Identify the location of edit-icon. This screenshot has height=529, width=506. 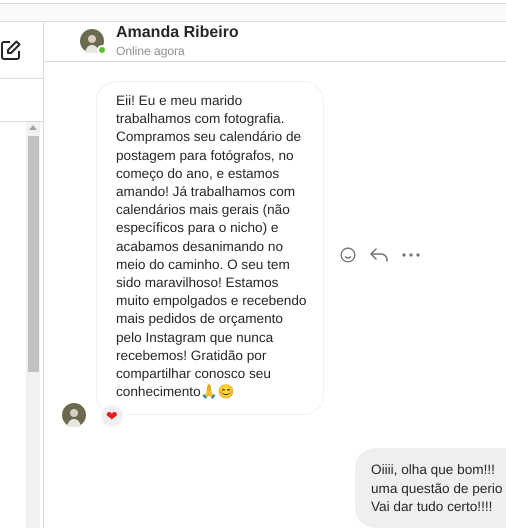
(11, 50).